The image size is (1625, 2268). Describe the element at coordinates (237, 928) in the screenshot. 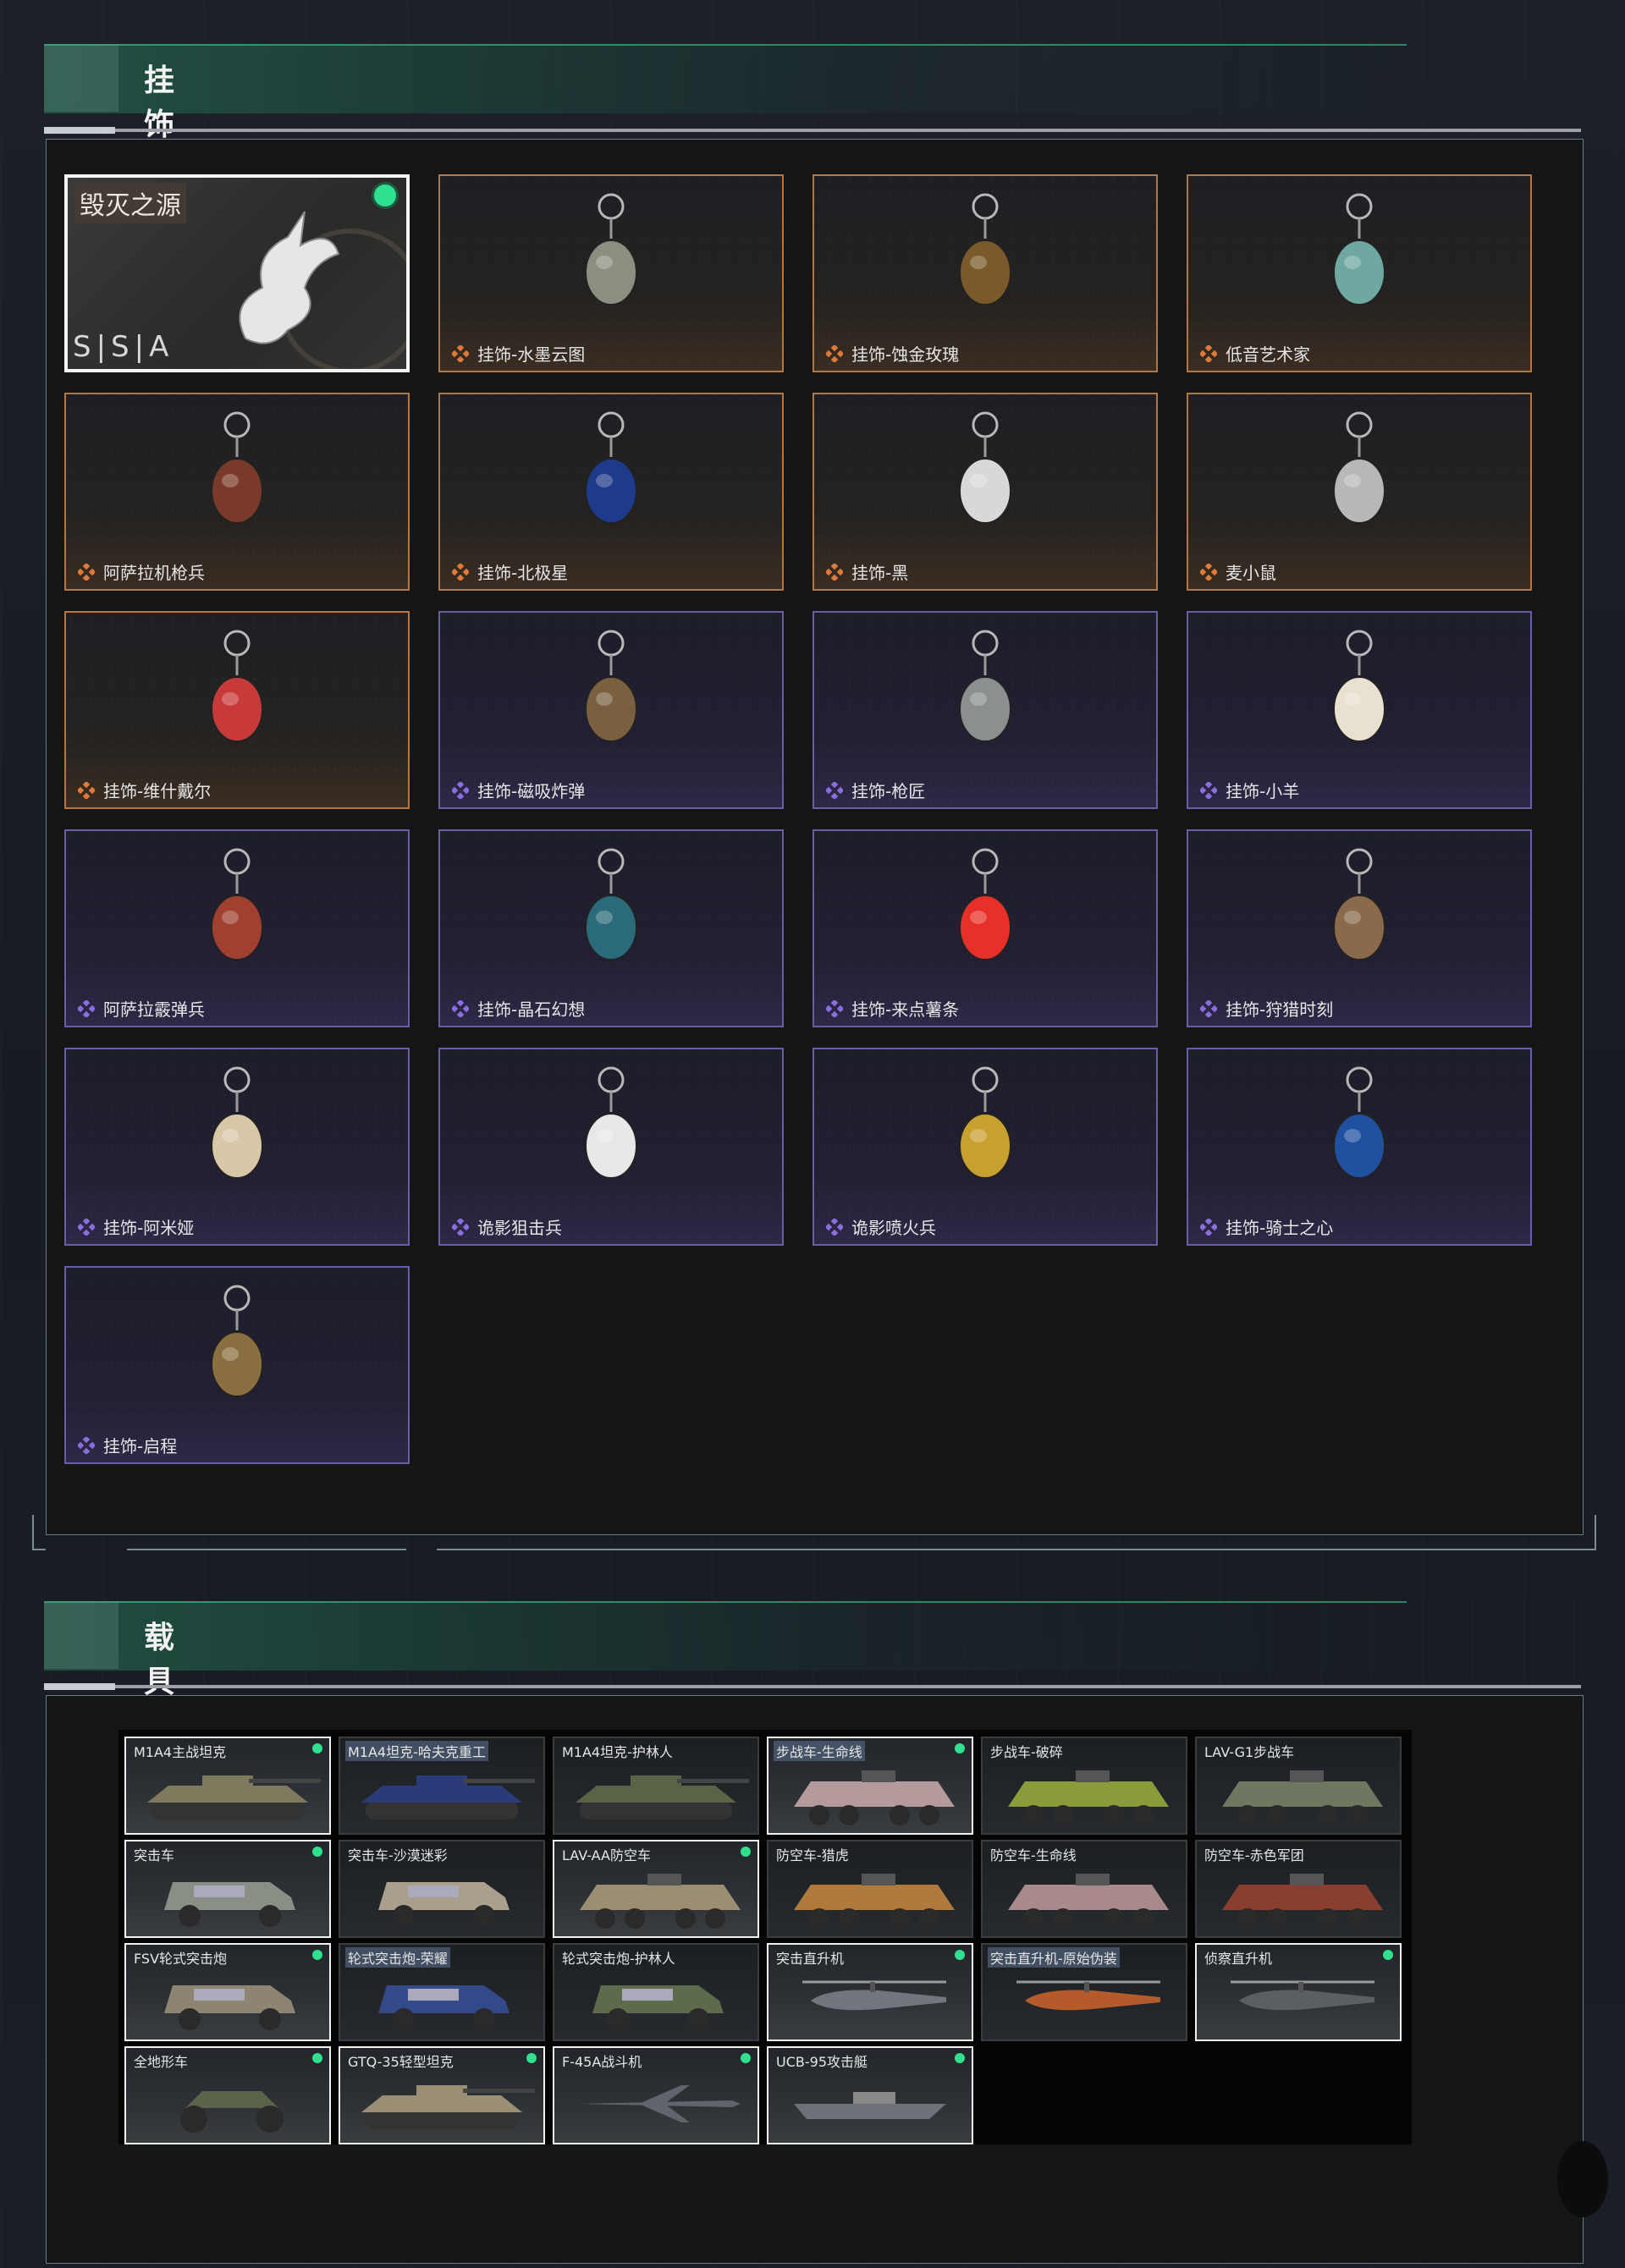

I see `ornament-card: 阿萨拉霰弹兵` at that location.